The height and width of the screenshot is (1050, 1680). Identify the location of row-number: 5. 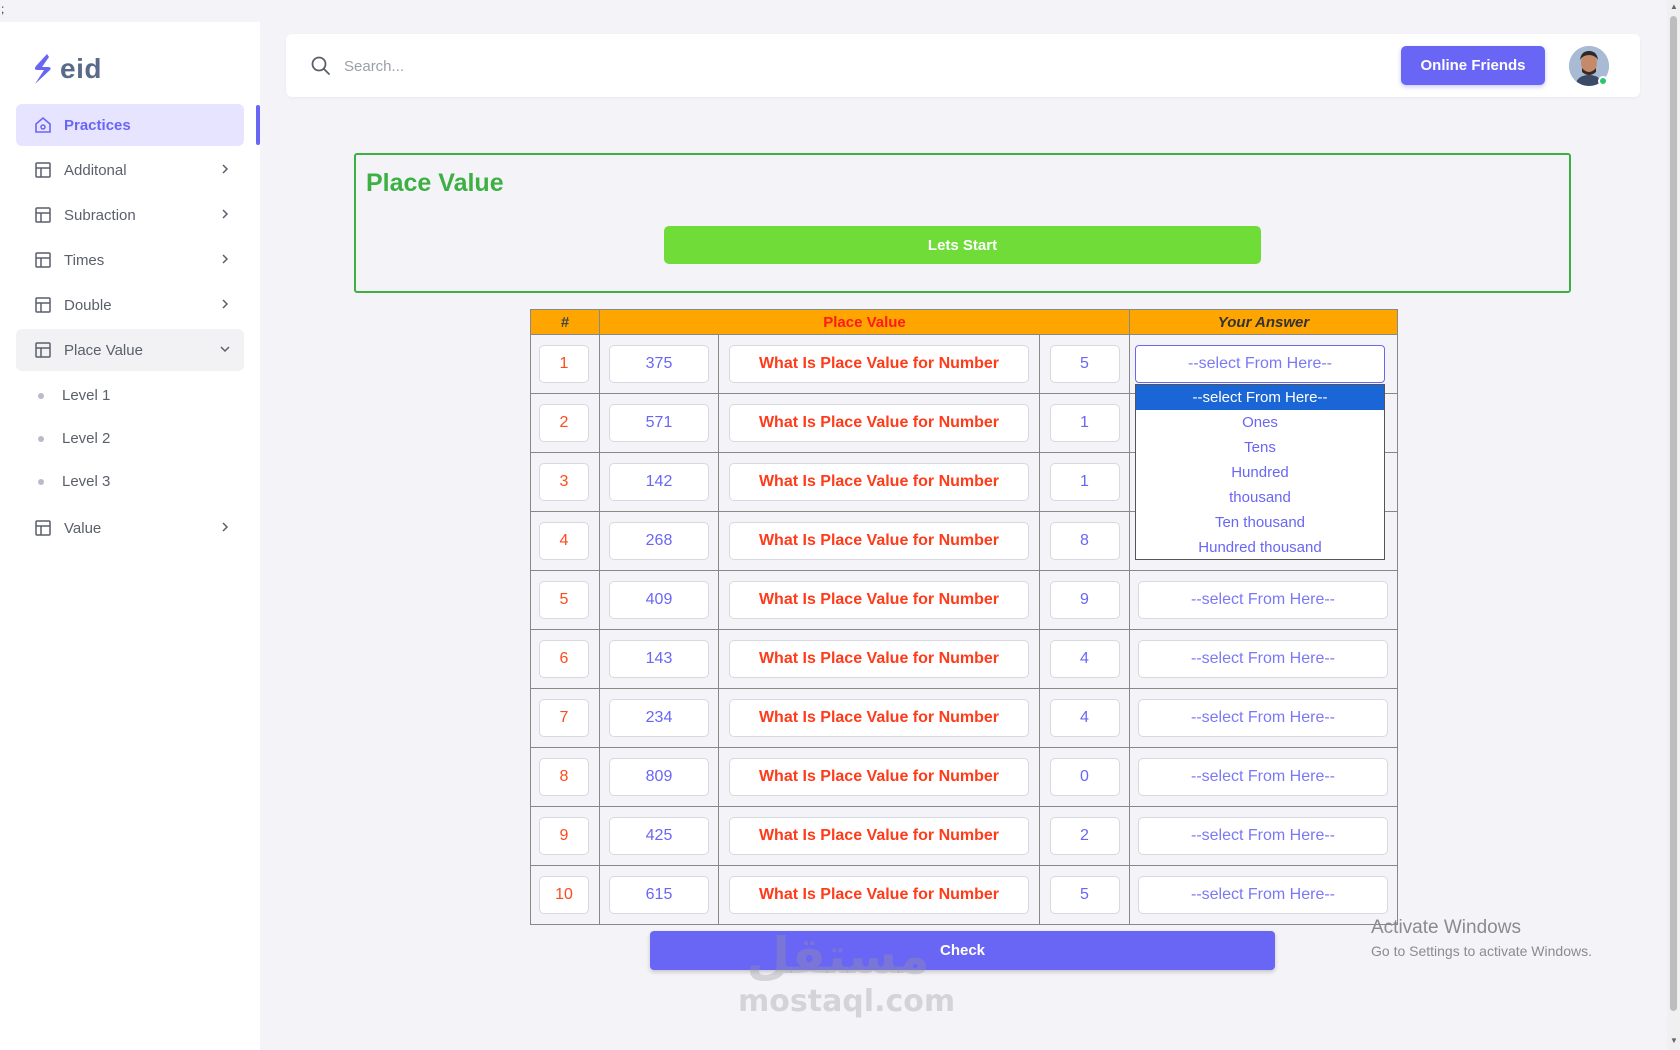
(564, 600).